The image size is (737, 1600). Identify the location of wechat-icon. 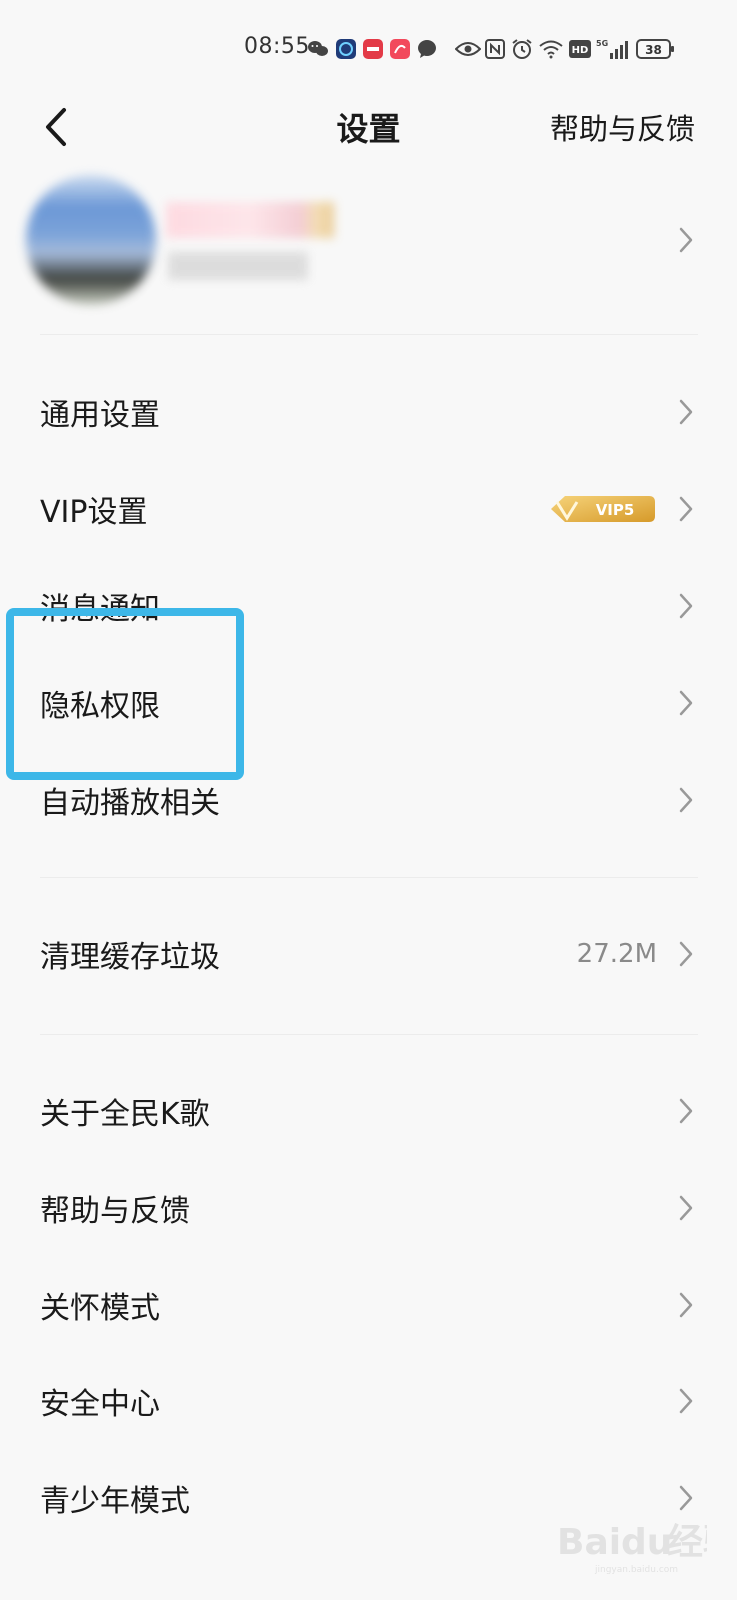
(318, 49).